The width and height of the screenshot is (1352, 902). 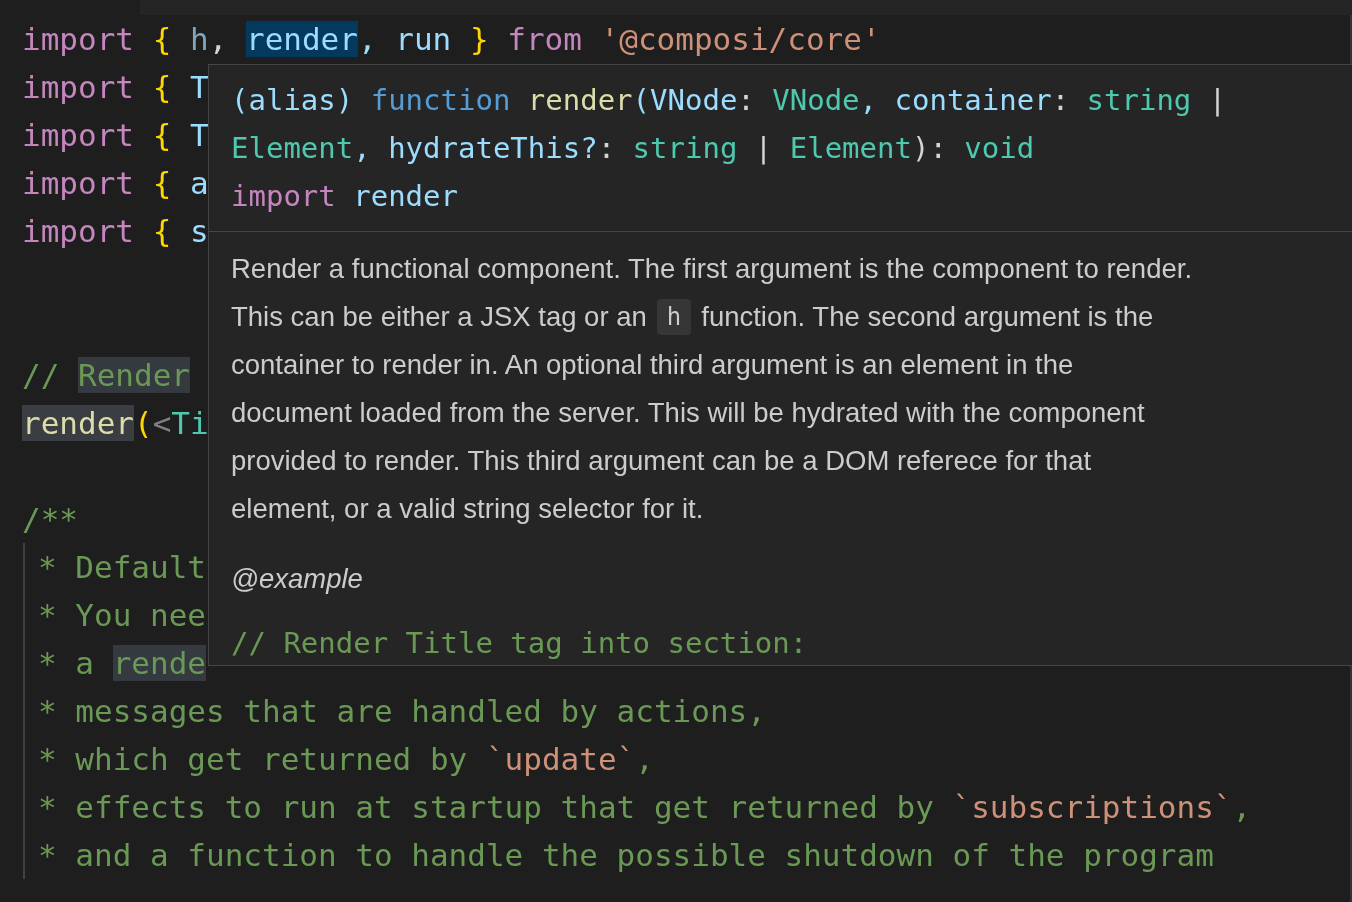 I want to click on code-line: * a rende, so click(x=114, y=663).